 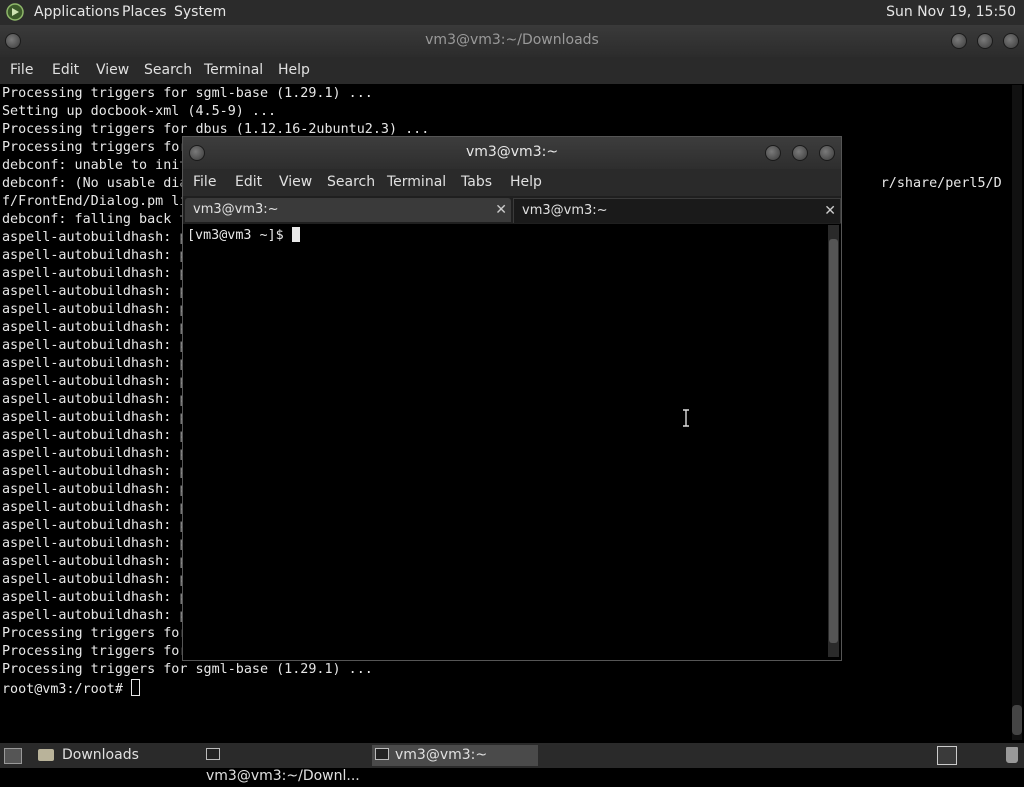 I want to click on show-desktop-icon, so click(x=13, y=756).